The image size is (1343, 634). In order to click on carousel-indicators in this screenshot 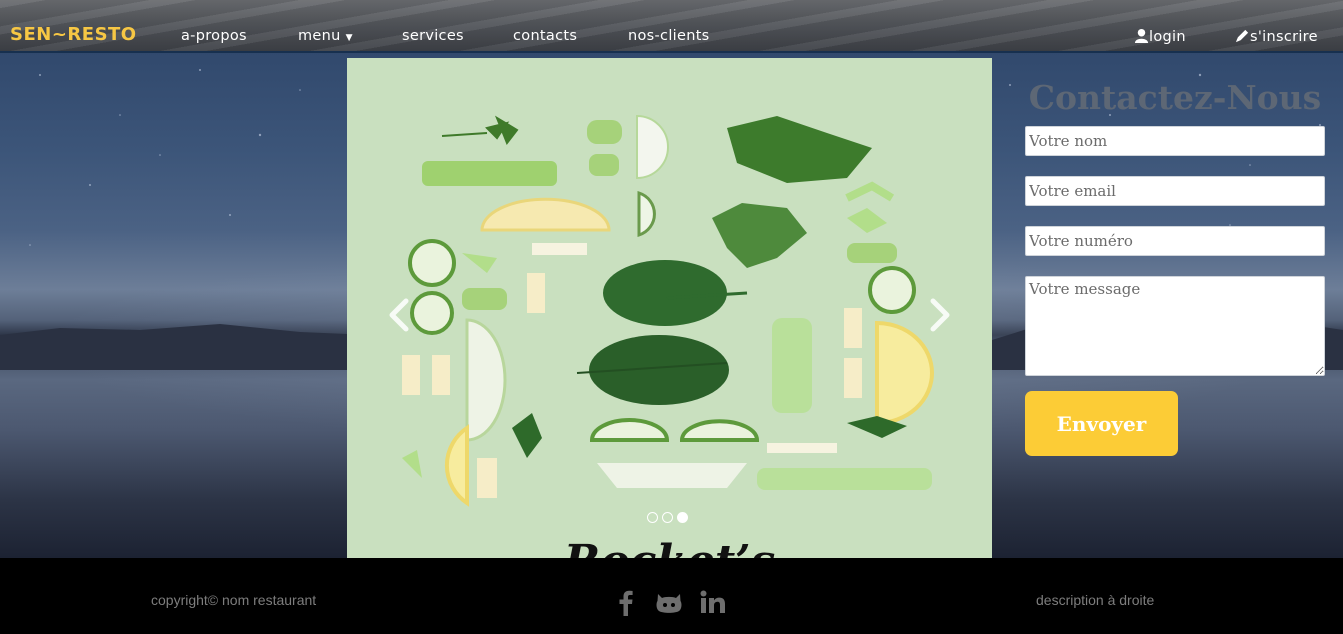, I will do `click(667, 517)`.